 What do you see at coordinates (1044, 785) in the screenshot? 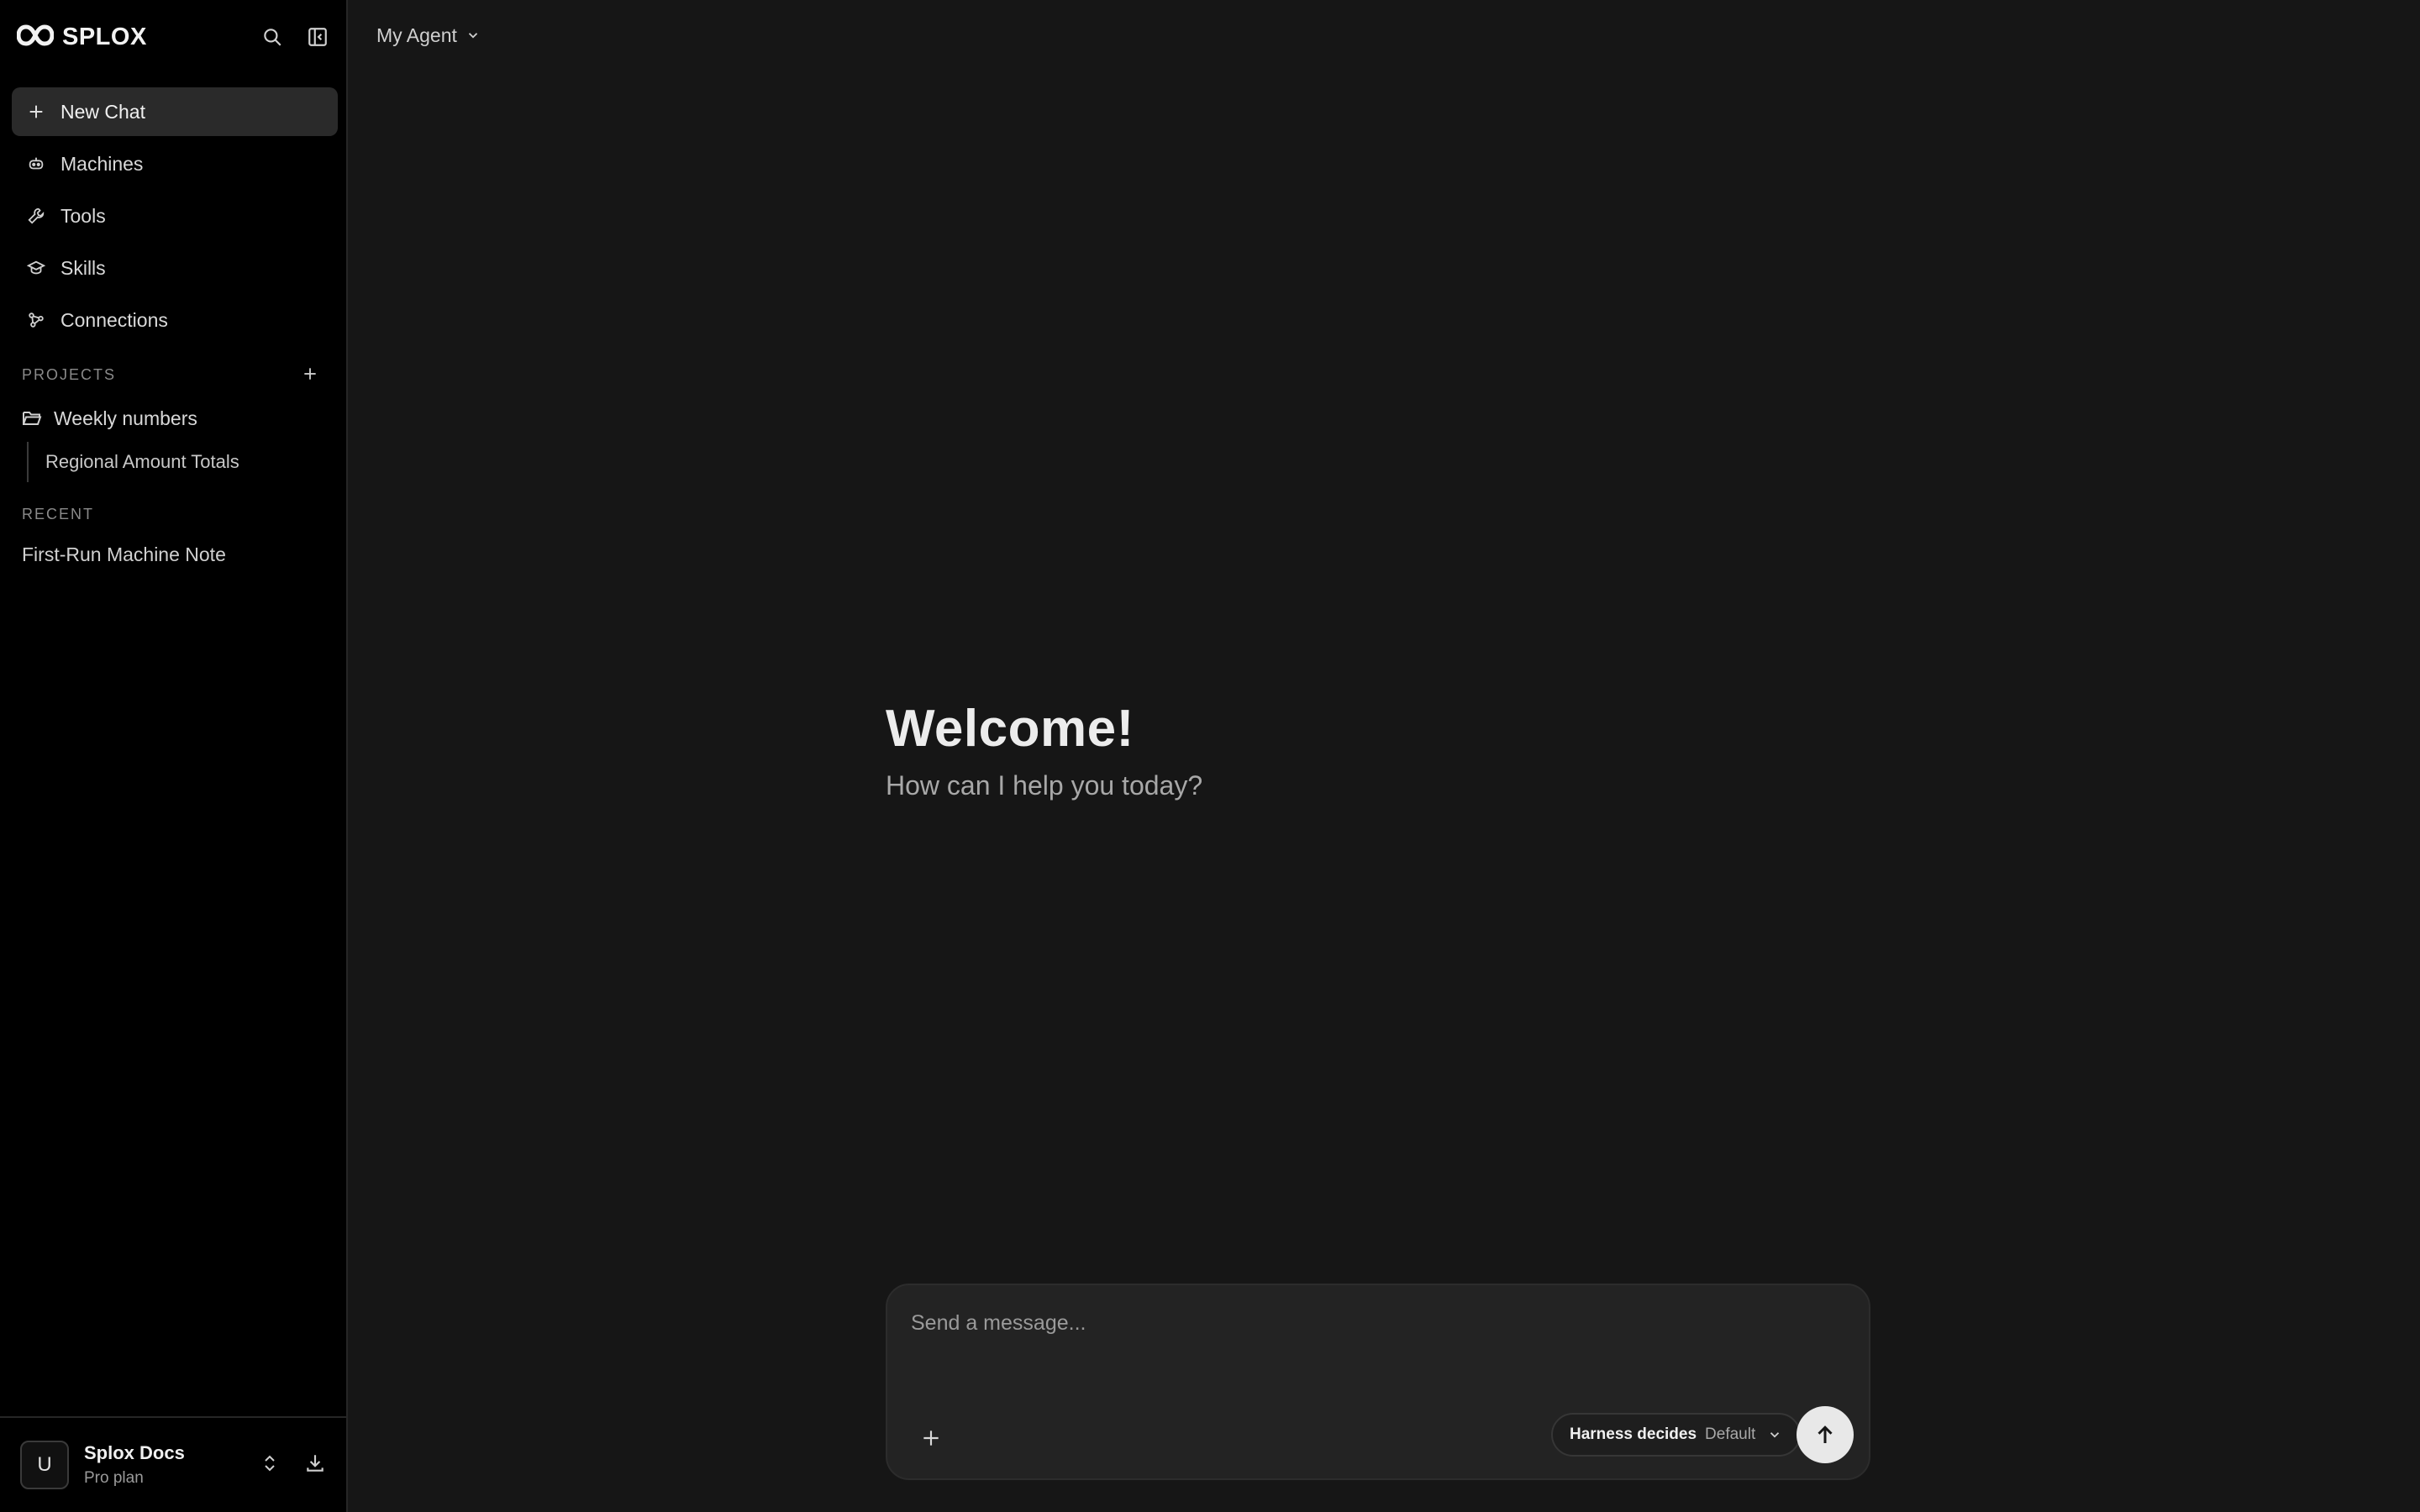
I see `welcome-subtitle: How can I help you today?` at bounding box center [1044, 785].